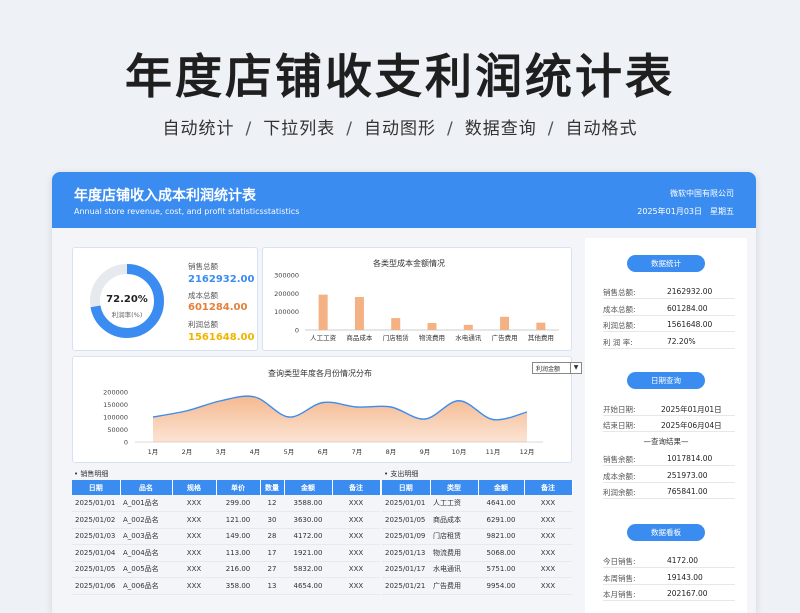 This screenshot has height=613, width=800. Describe the element at coordinates (272, 536) in the screenshot. I see `sales-cell: 28` at that location.